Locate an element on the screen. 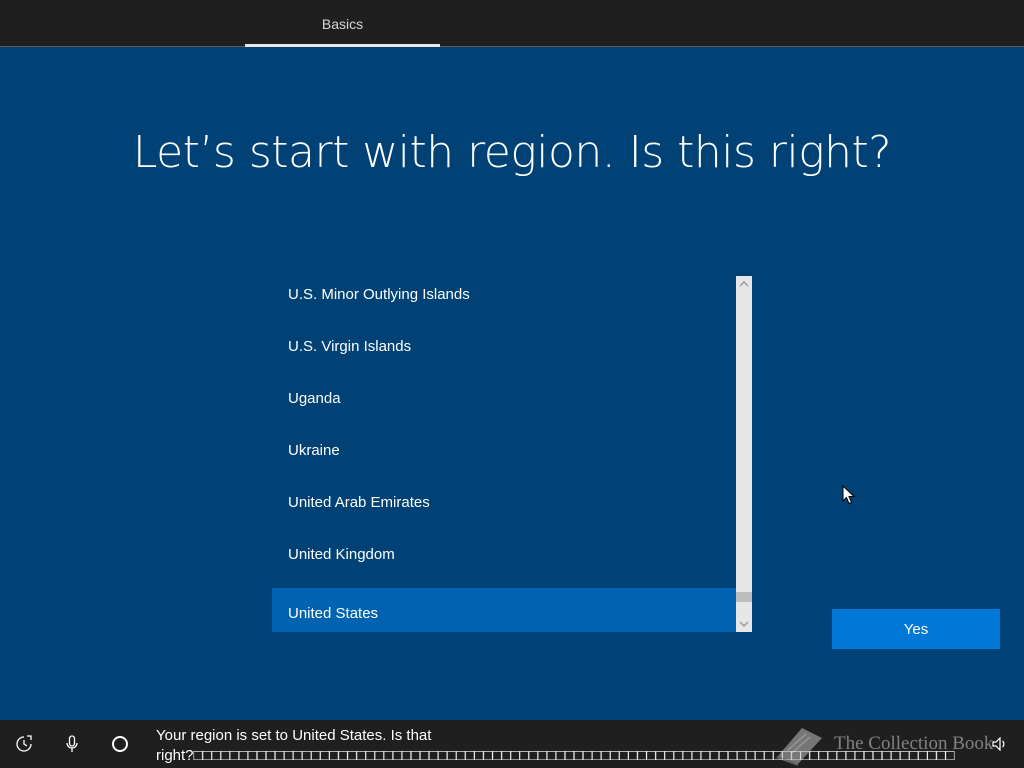  top-tab-bar: Basics is located at coordinates (512, 23).